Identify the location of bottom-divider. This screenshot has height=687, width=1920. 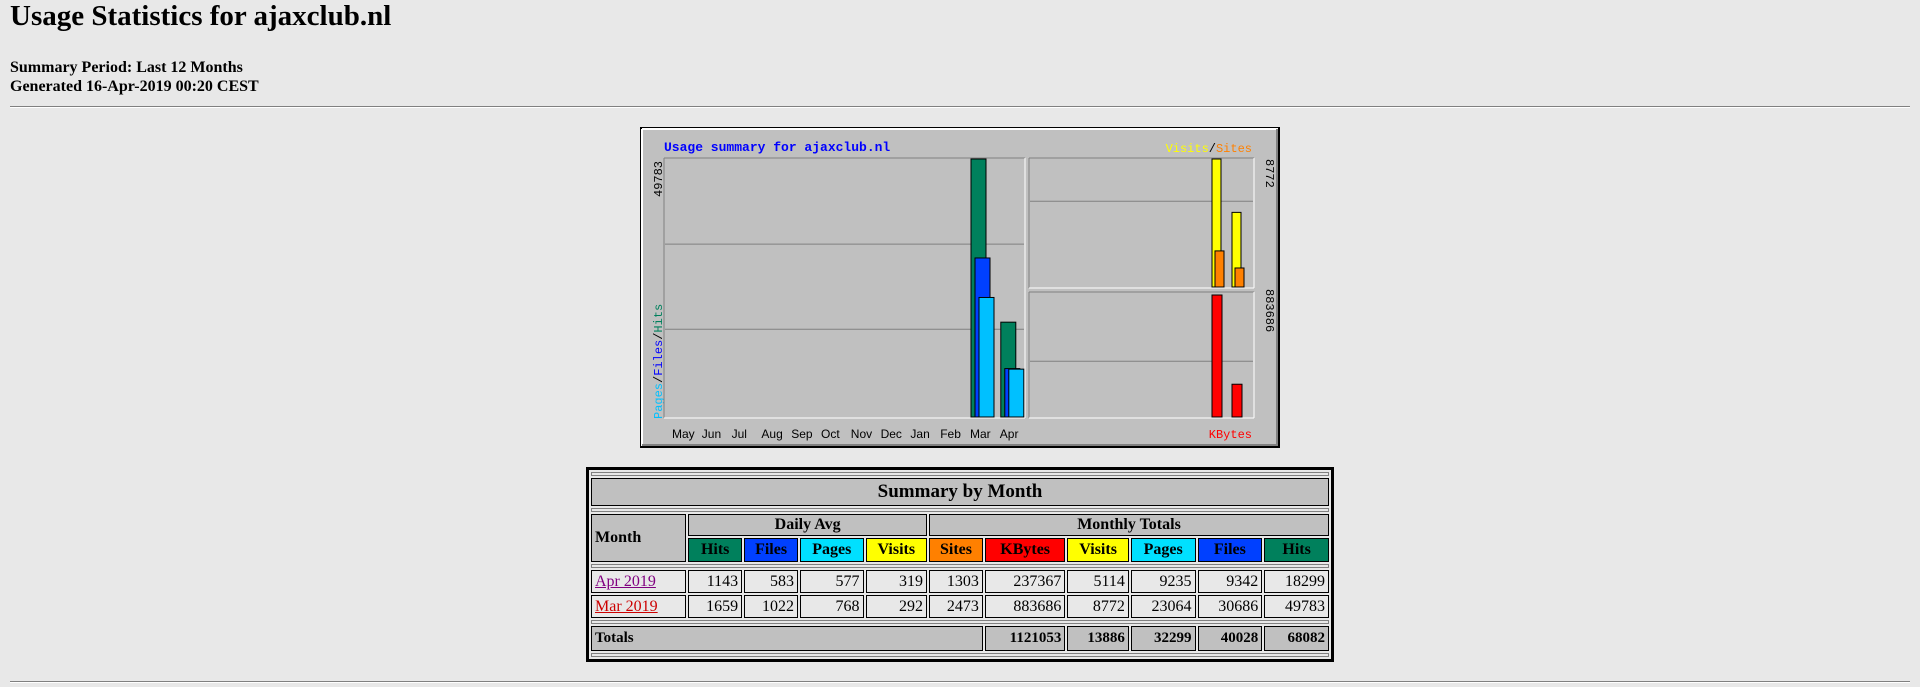
(960, 682).